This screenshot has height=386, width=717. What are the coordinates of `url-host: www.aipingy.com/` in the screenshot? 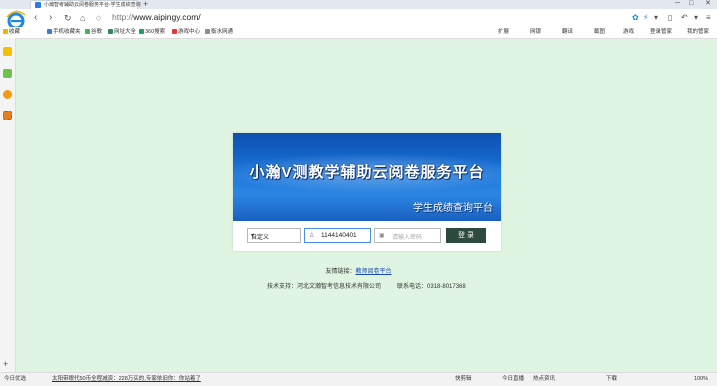 It's located at (167, 17).